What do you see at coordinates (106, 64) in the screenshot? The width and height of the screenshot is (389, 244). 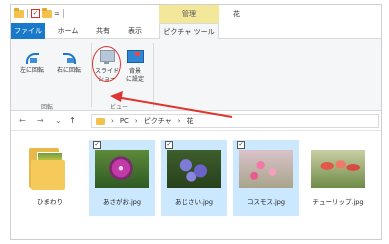 I see `annotation-circle` at bounding box center [106, 64].